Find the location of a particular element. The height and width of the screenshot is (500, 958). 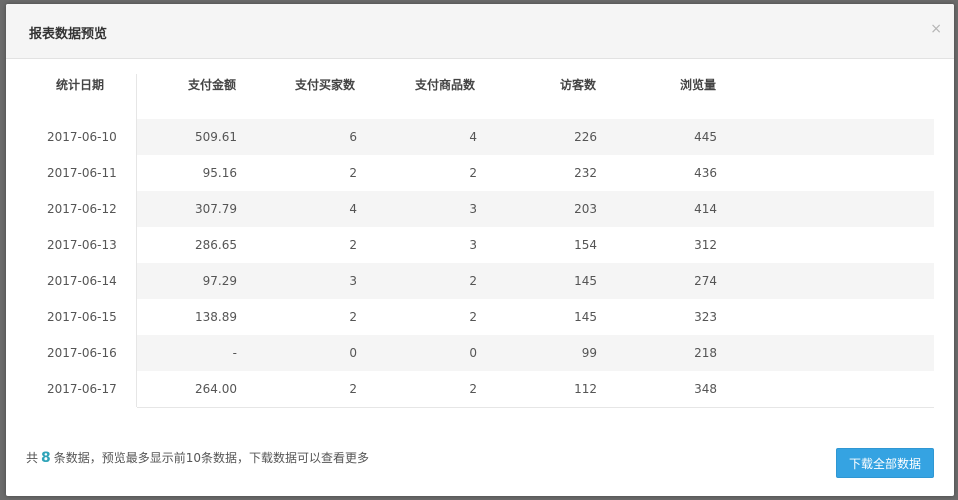

cell-visitors: 203 is located at coordinates (585, 209).